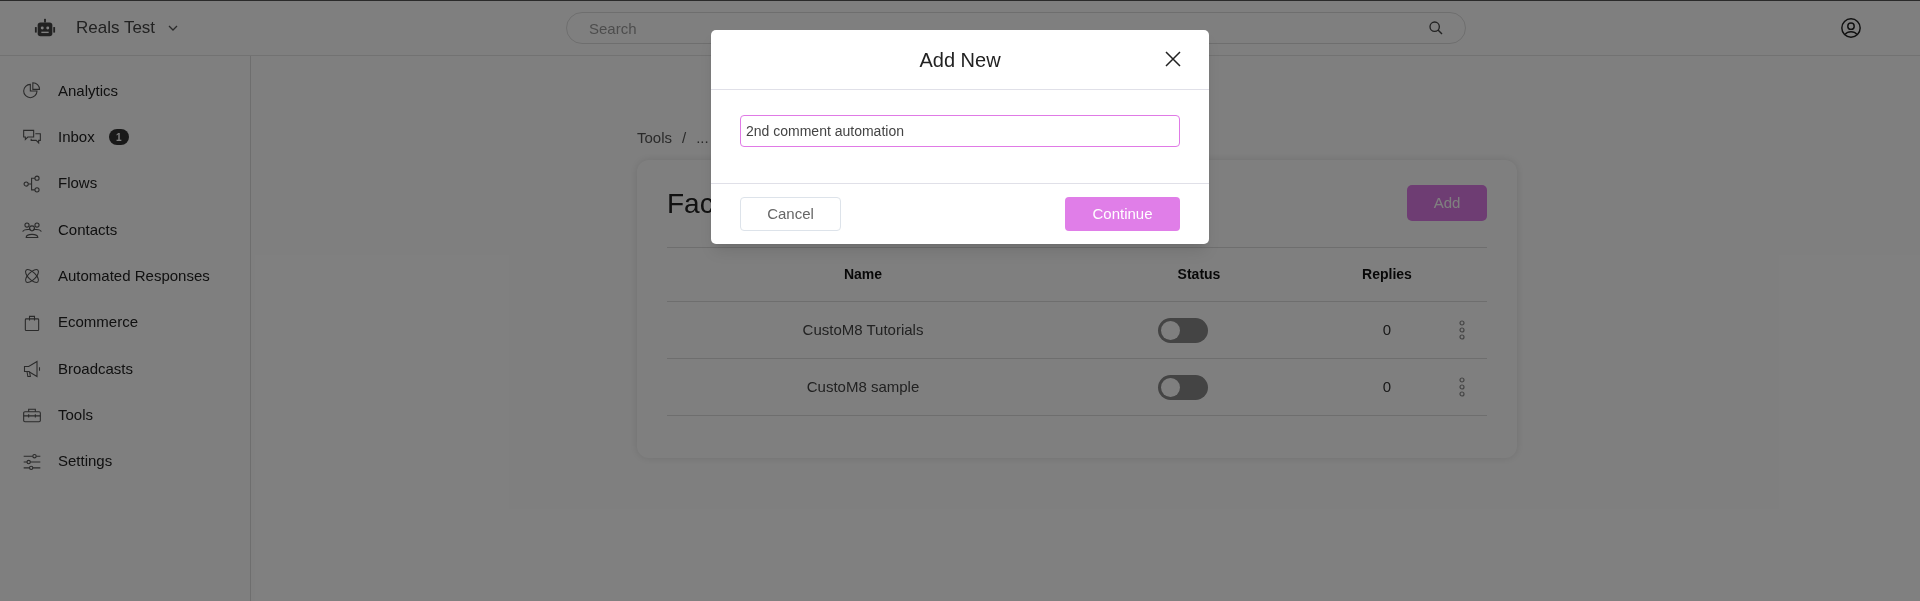  I want to click on sidebar-item: Flows, so click(78, 183).